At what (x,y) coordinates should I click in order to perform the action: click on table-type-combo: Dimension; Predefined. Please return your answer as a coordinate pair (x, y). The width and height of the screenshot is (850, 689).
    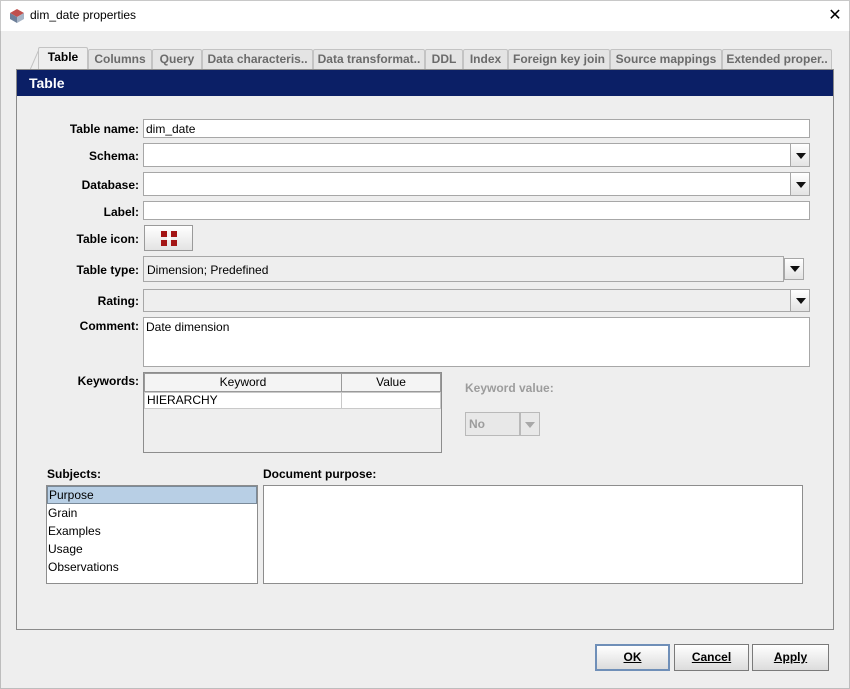
    Looking at the image, I should click on (463, 269).